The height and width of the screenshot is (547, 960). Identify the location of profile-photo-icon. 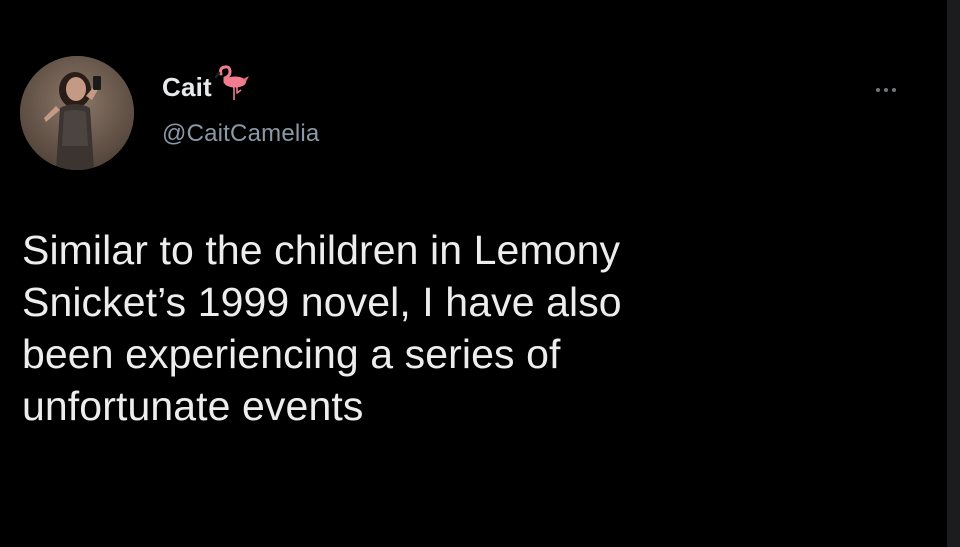
(77, 113).